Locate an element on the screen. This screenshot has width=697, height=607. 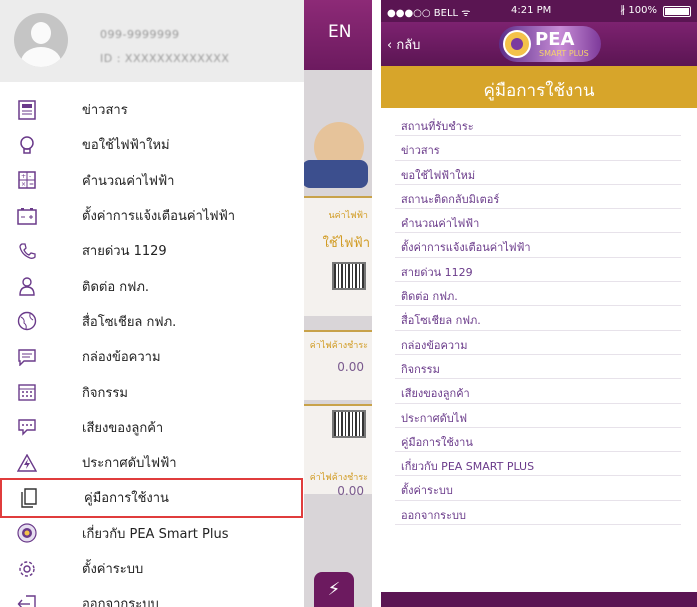
list-item-label: คู่มือการใช้งาน is located at coordinates (437, 442).